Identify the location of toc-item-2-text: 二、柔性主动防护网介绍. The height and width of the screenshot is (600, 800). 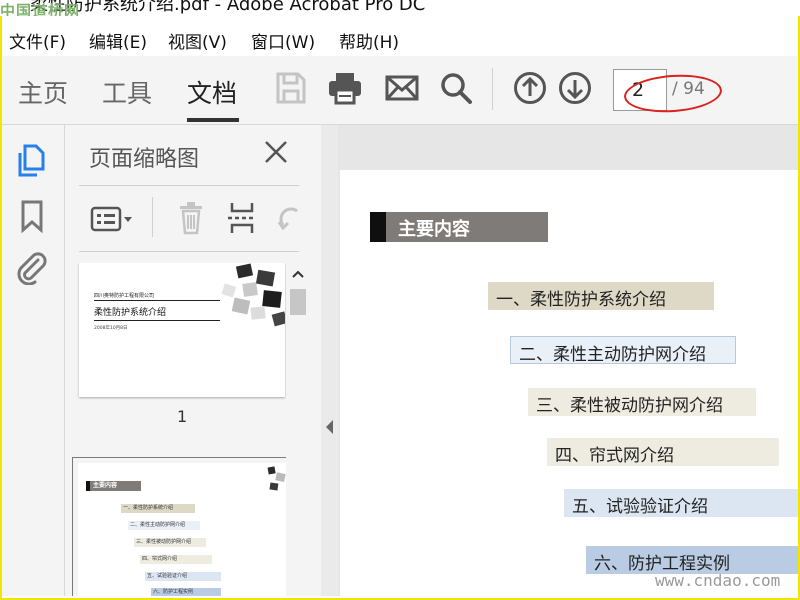
(612, 355).